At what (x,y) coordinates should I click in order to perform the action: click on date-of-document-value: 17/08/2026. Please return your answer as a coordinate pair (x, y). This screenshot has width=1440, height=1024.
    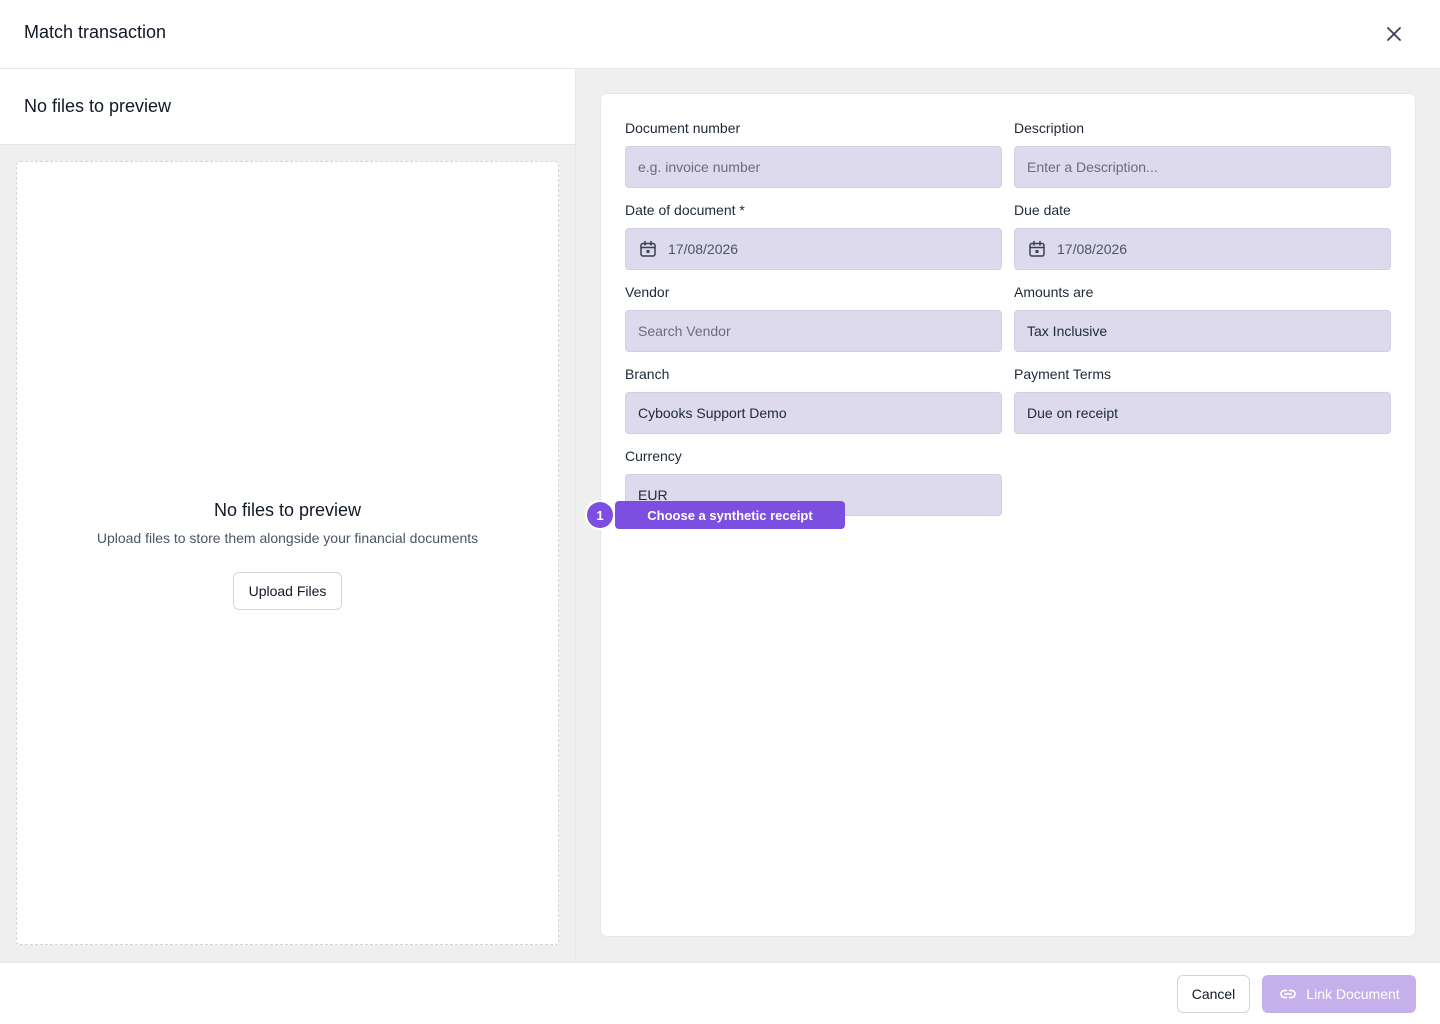
    Looking at the image, I should click on (703, 249).